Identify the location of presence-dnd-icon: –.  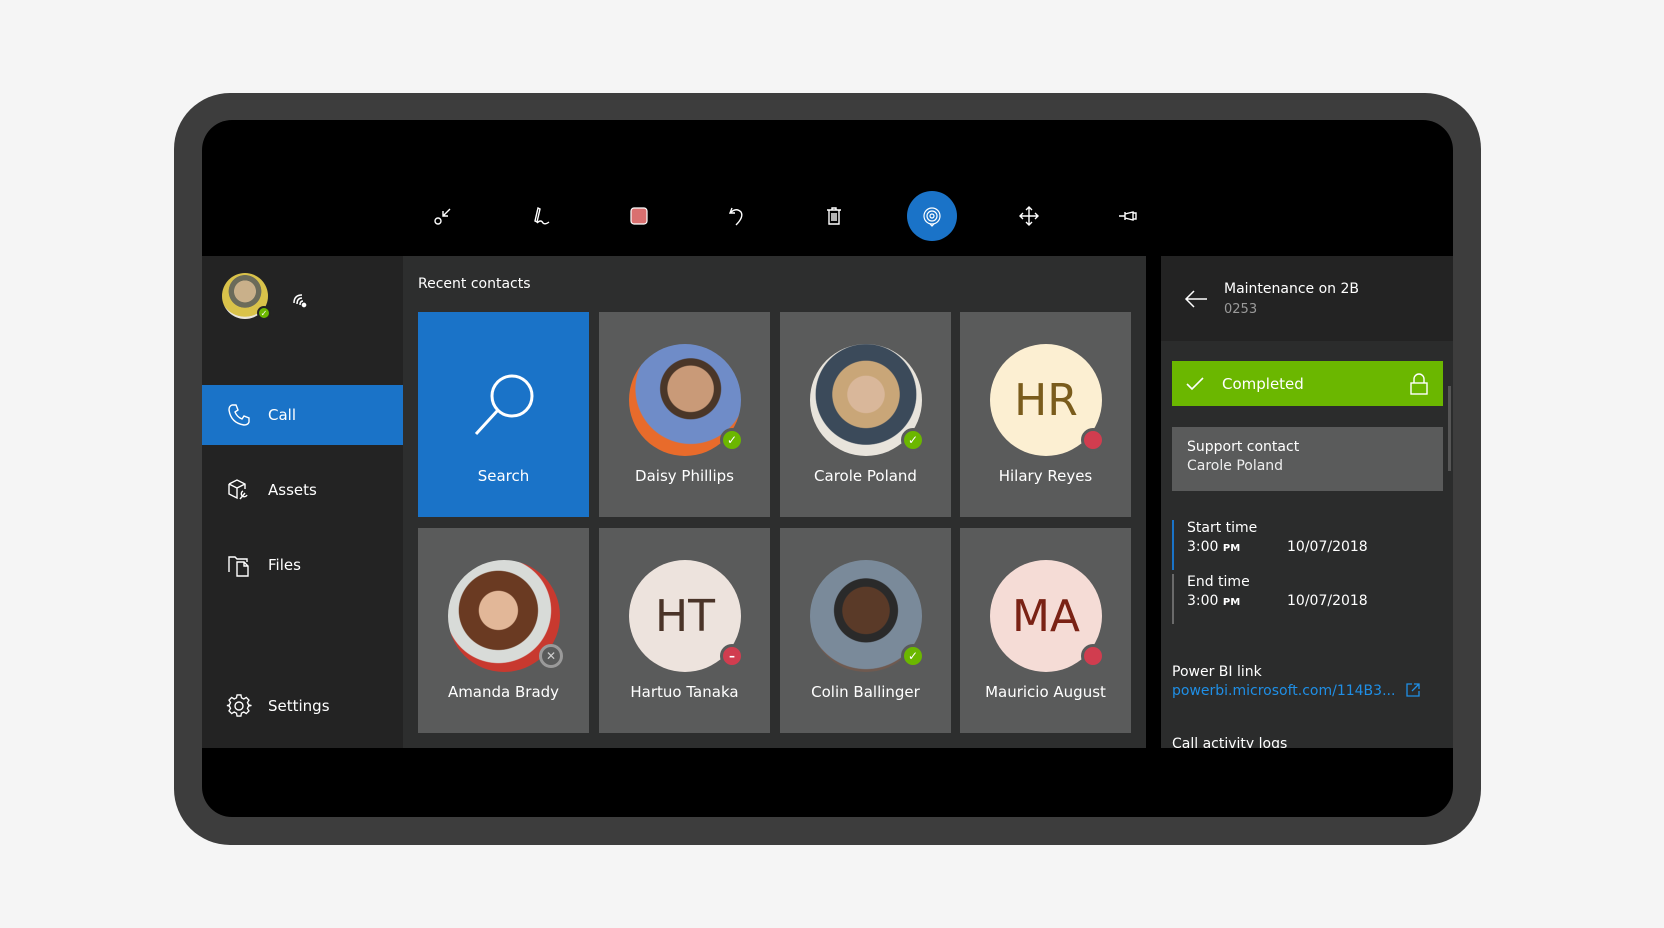
(732, 656).